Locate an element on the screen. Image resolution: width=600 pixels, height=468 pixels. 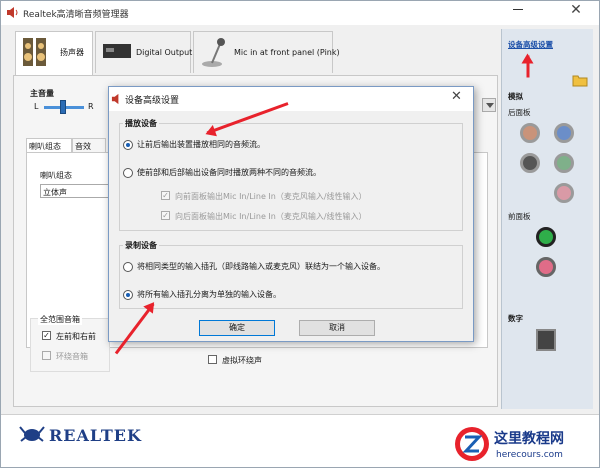
tab-speakers: 扬声器 is located at coordinates (54, 53).